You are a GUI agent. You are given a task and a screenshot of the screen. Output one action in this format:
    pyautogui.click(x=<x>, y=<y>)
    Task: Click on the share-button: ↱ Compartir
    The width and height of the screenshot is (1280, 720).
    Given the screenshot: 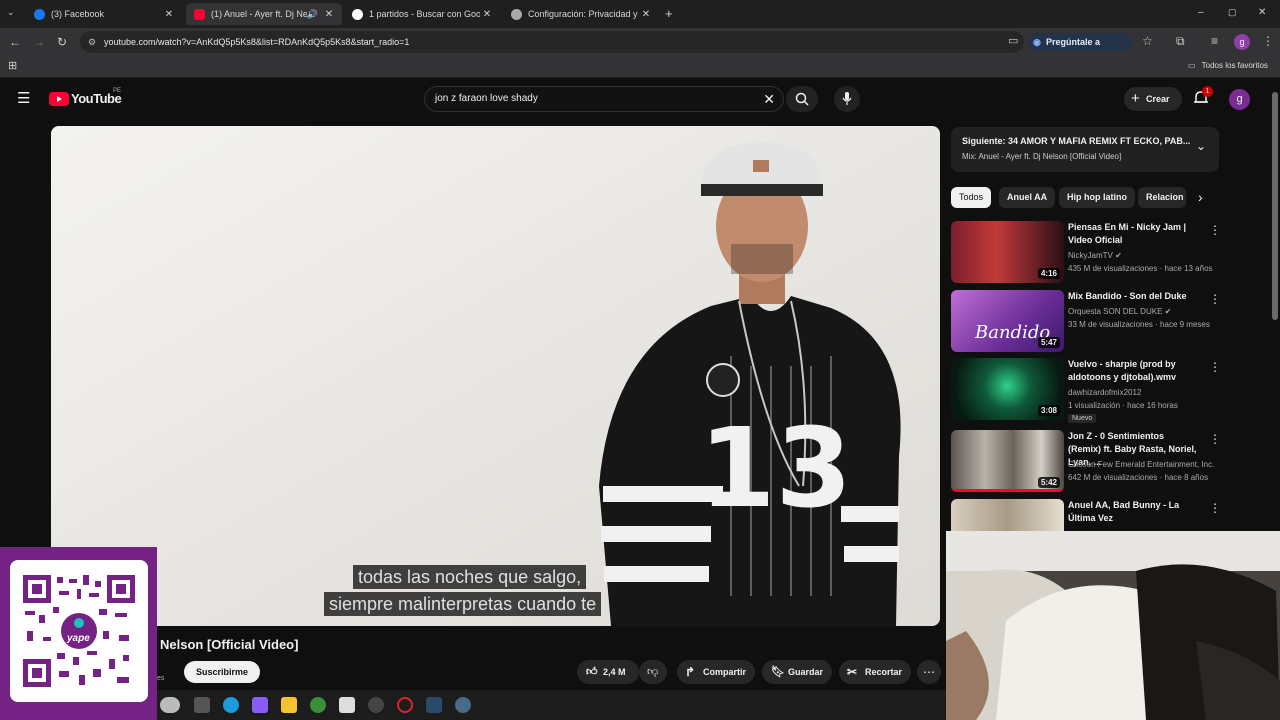 What is the action you would take?
    pyautogui.click(x=716, y=672)
    